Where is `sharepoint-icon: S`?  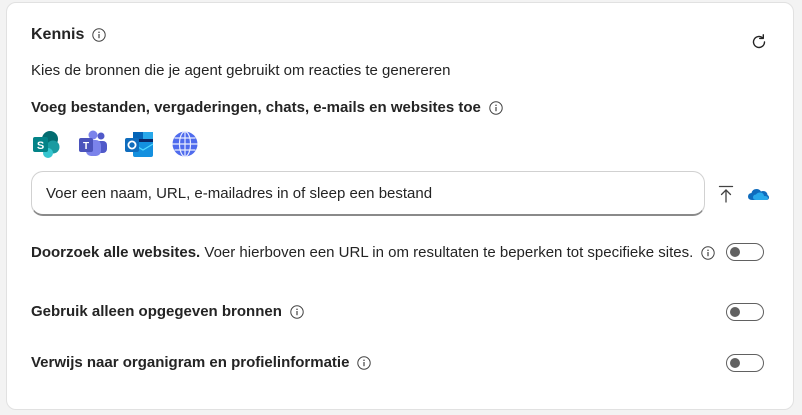
sharepoint-icon: S is located at coordinates (47, 144).